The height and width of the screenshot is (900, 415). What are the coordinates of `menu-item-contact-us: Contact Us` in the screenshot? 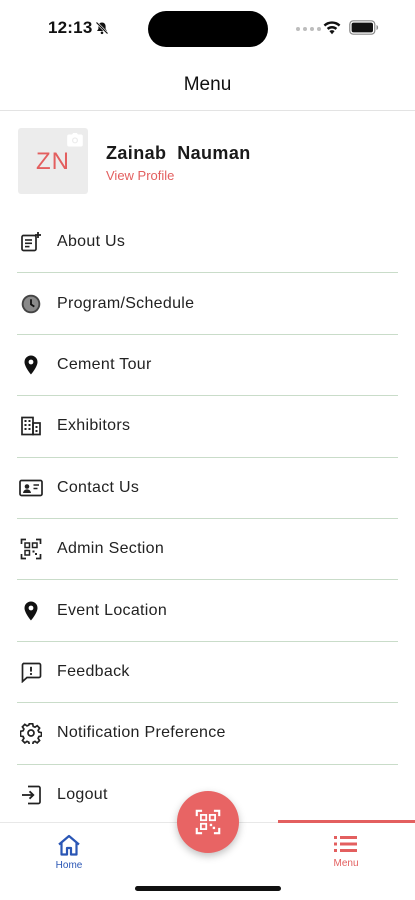 It's located at (207, 488).